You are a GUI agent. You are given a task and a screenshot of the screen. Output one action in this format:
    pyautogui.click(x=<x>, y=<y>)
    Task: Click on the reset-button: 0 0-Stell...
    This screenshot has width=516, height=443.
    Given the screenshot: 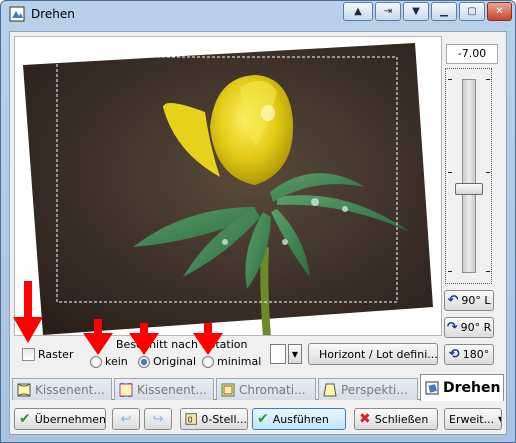 What is the action you would take?
    pyautogui.click(x=214, y=419)
    